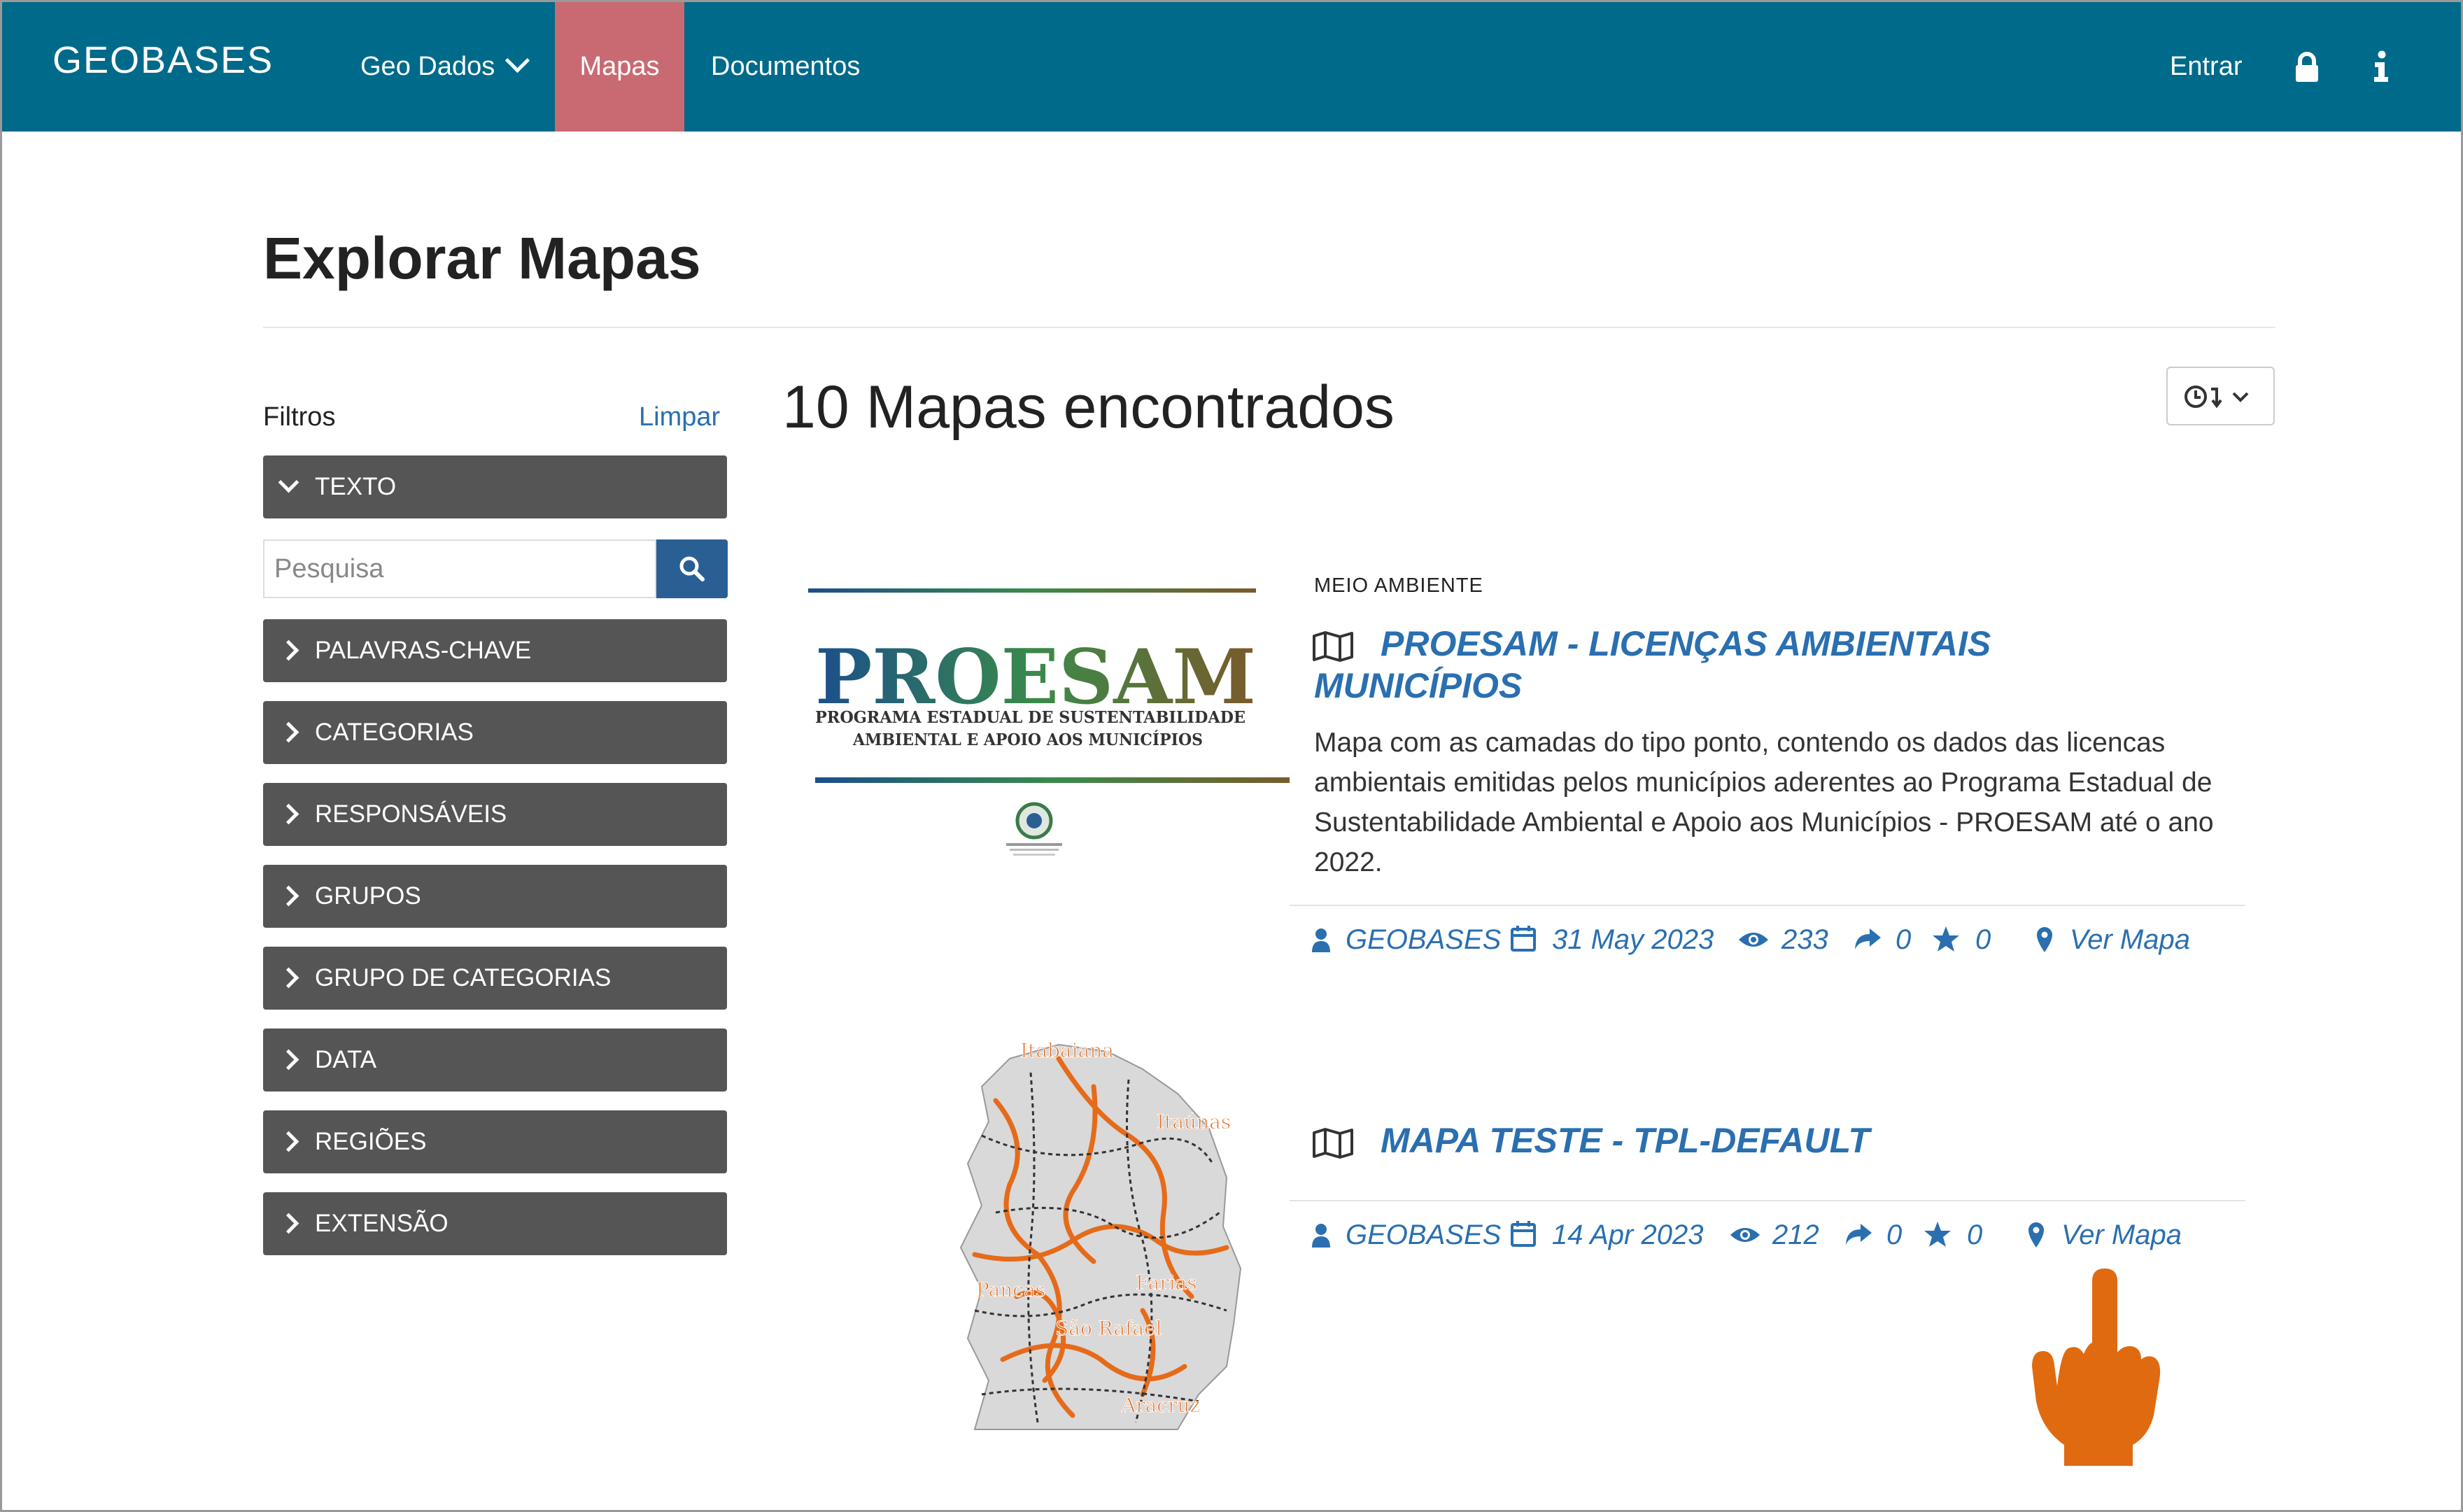 This screenshot has width=2463, height=1512. I want to click on filter-palavras-chave: PALAVRAS-CHAVE, so click(495, 650).